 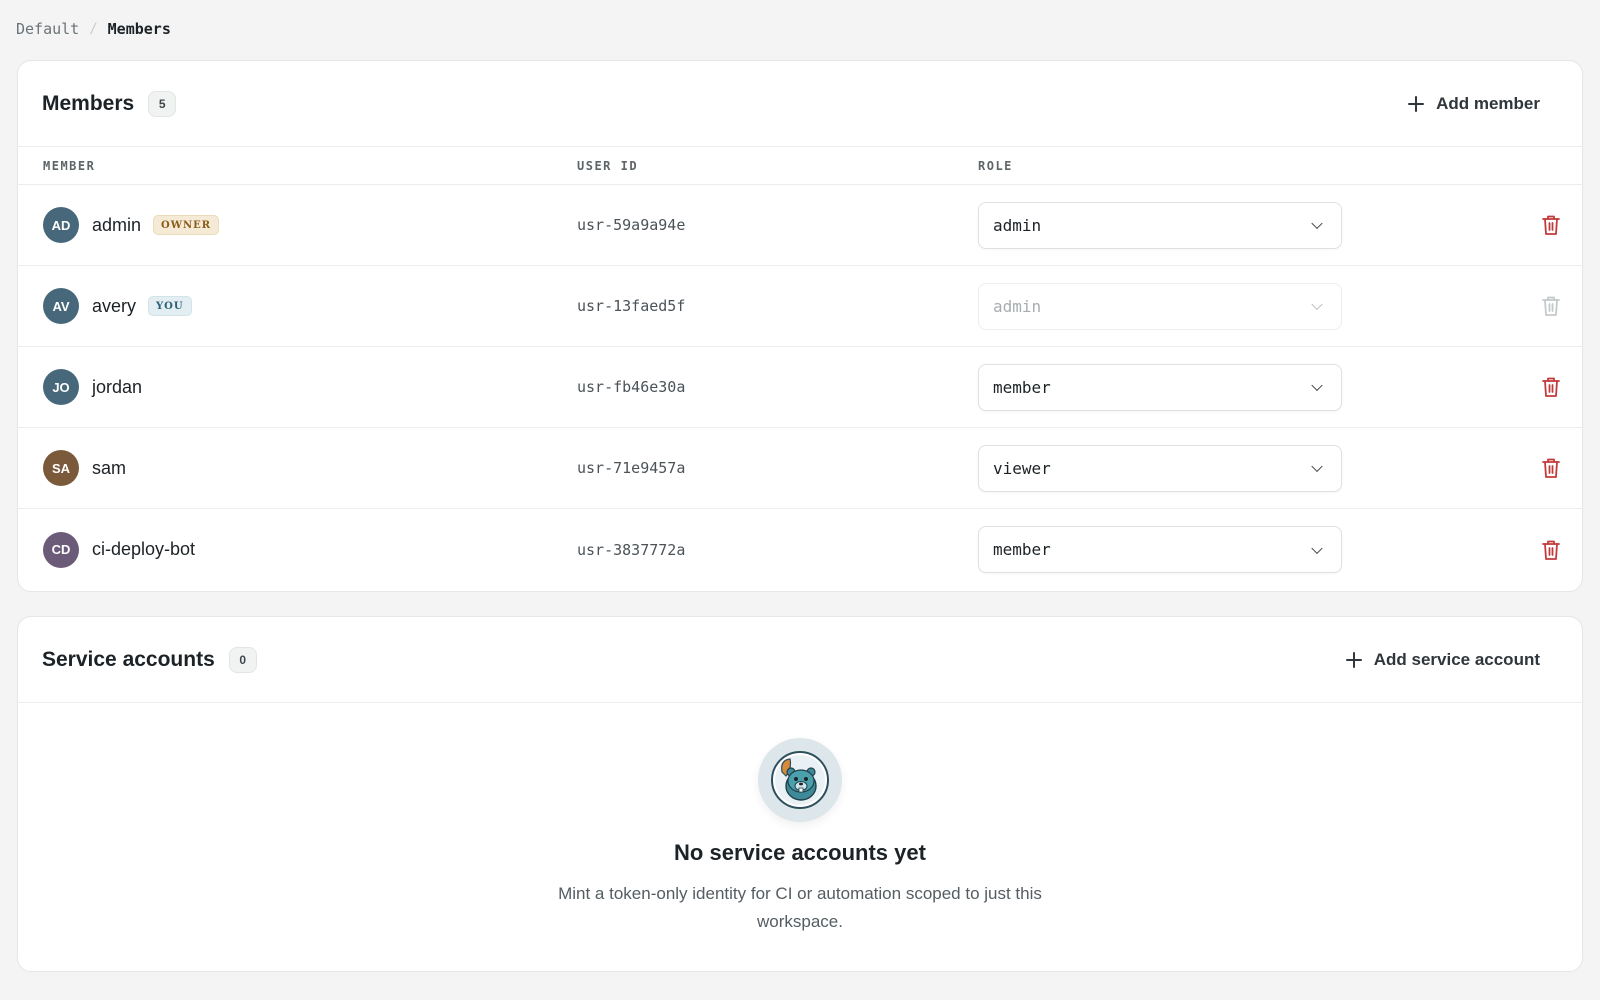 I want to click on avatar: AV, so click(x=61, y=306).